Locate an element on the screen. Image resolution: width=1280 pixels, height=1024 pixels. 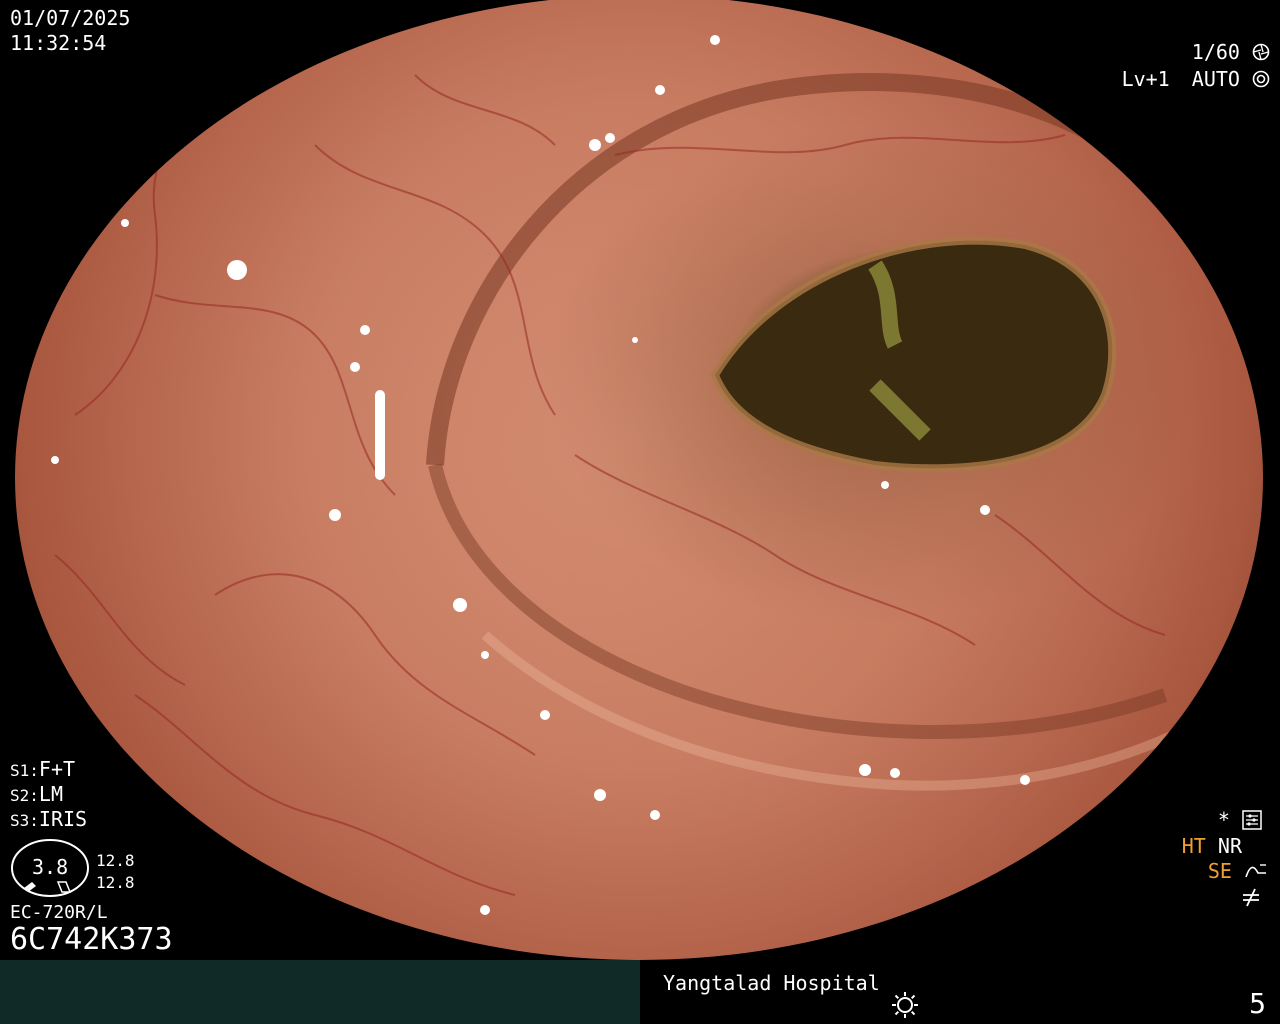
setting-s2: S2:LM is located at coordinates (36, 795).